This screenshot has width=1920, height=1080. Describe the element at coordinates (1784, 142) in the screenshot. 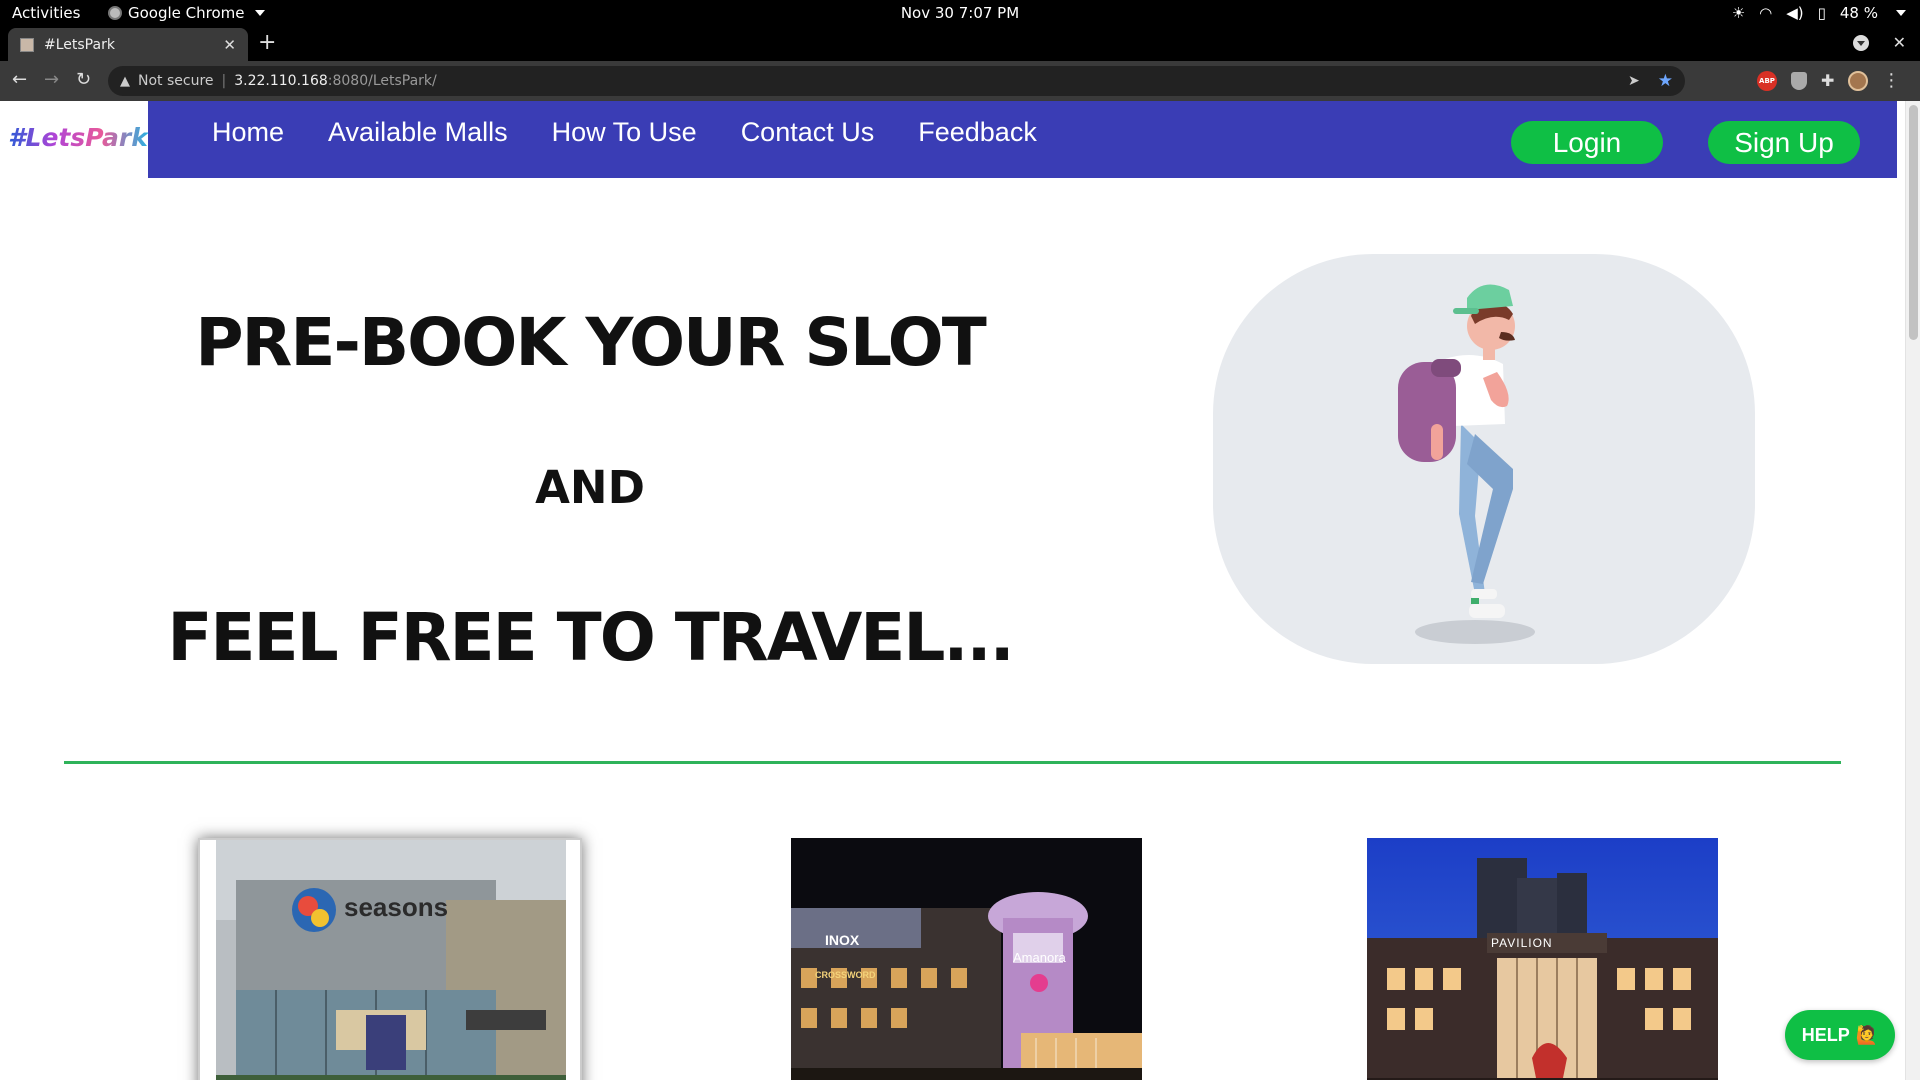

I see `signup-button: Sign Up` at that location.